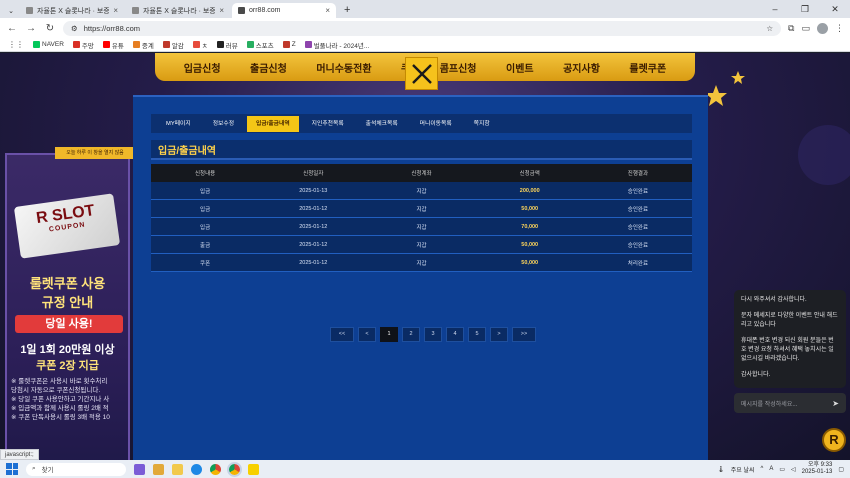  I want to click on next-page-button: >, so click(499, 334).